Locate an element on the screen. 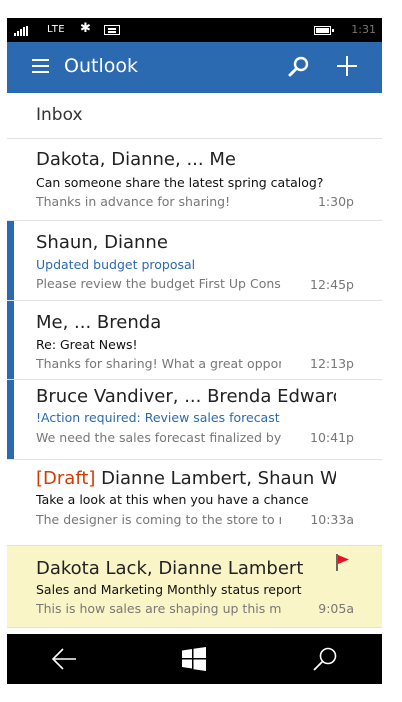 The image size is (402, 702). bluetooth-icon: ✱ is located at coordinates (85, 28).